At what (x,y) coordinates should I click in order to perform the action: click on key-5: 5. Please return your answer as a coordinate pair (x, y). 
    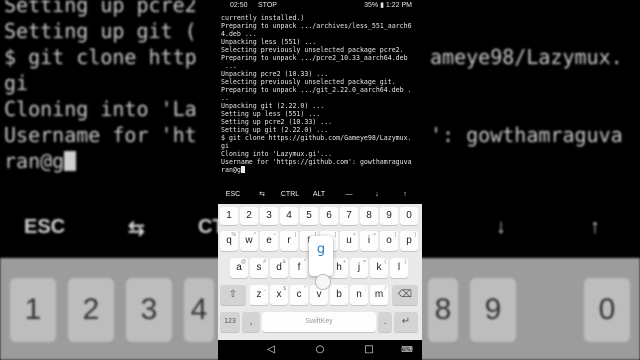
    Looking at the image, I should click on (309, 216).